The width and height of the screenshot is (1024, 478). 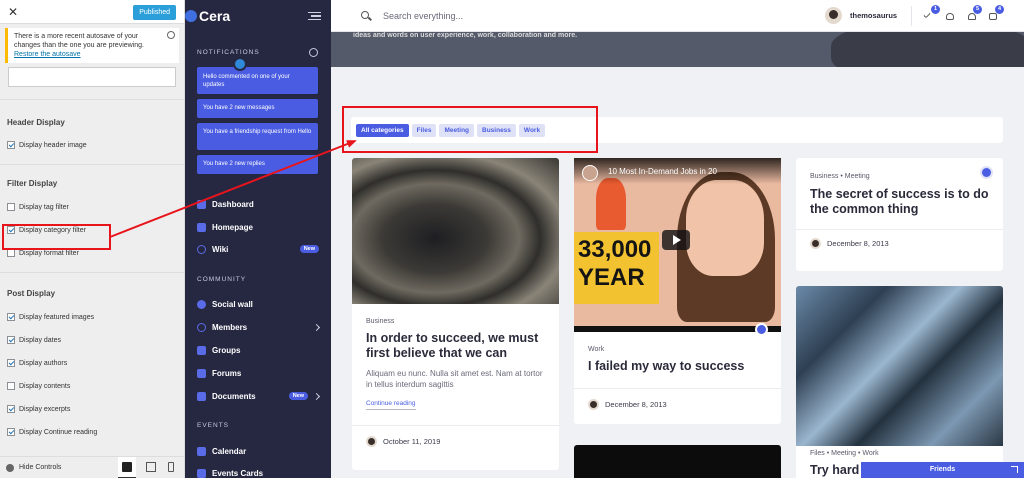 I want to click on filter-files: Files, so click(x=424, y=130).